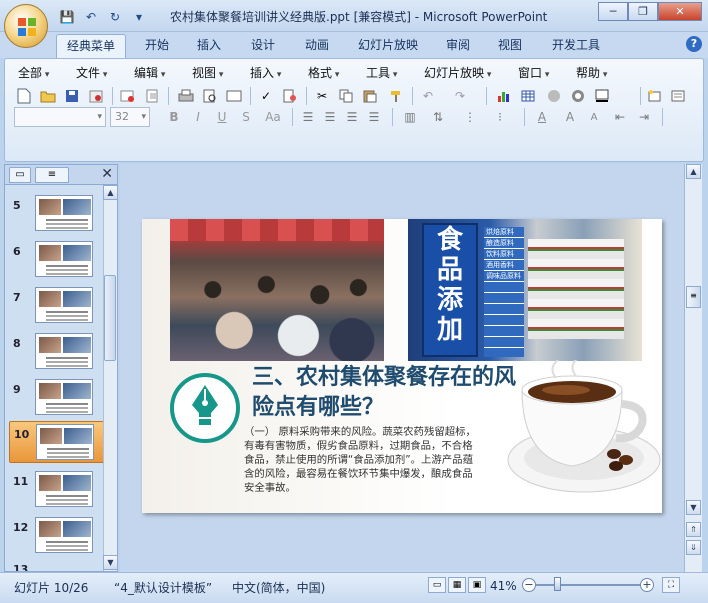 The image size is (708, 603). I want to click on text-direction-icon: ⇅, so click(438, 117).